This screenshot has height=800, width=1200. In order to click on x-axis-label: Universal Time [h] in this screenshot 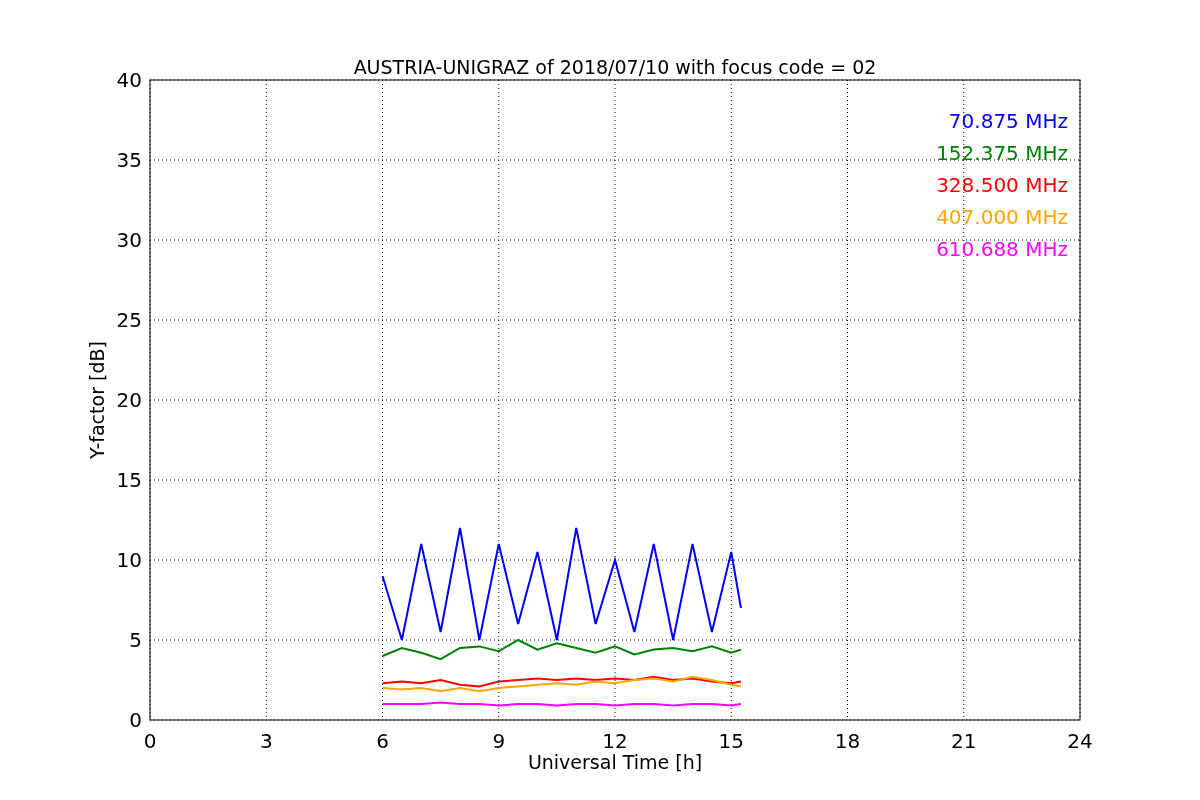, I will do `click(615, 762)`.